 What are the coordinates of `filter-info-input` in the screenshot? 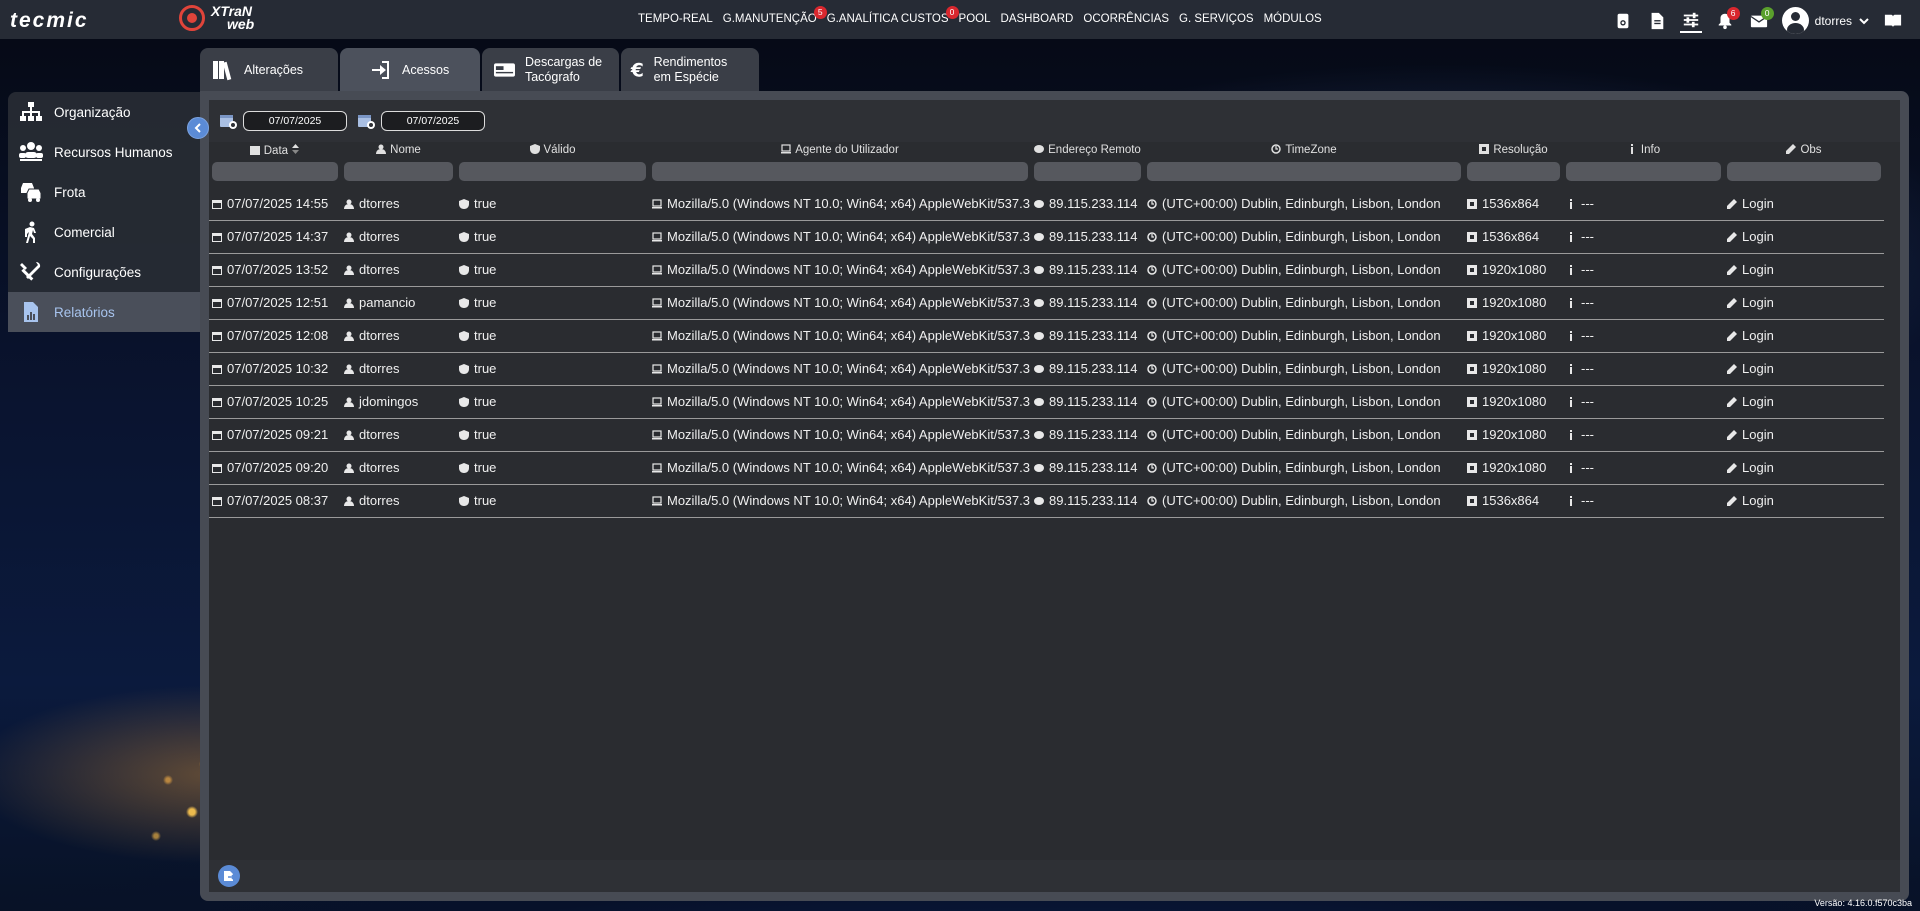 It's located at (1643, 171).